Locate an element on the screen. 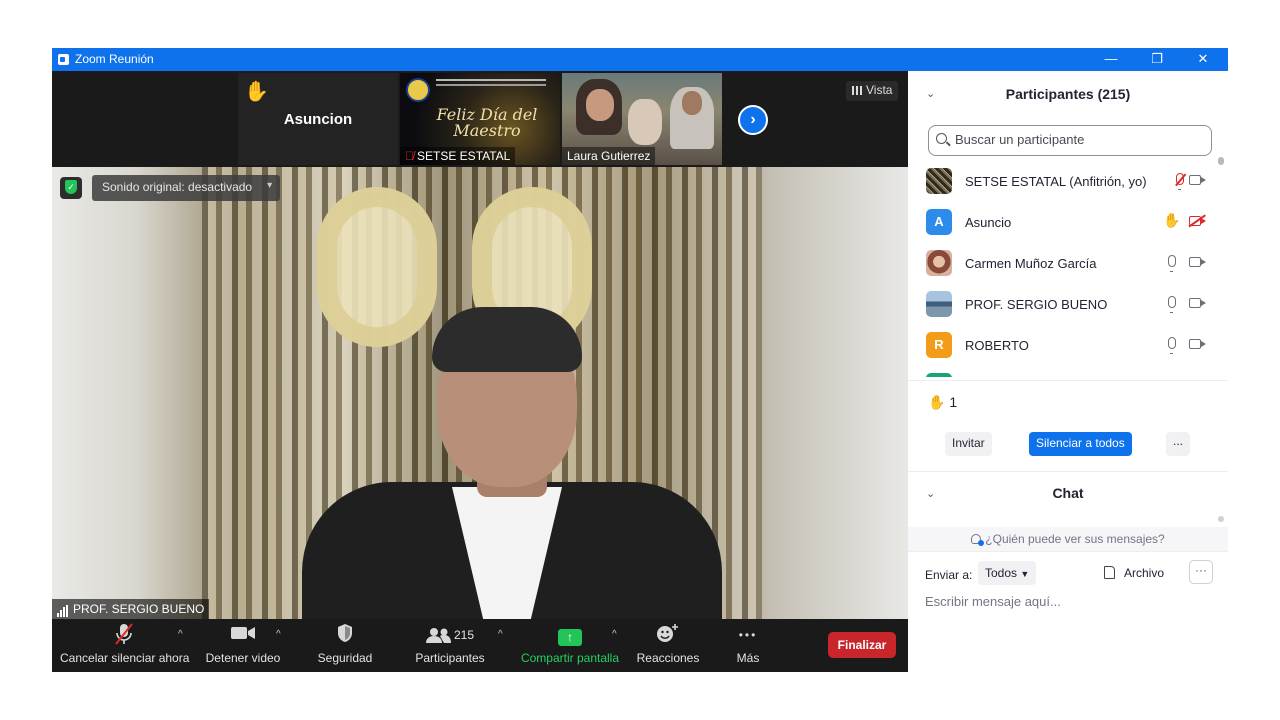  security-button: Seguridad is located at coordinates (345, 644).